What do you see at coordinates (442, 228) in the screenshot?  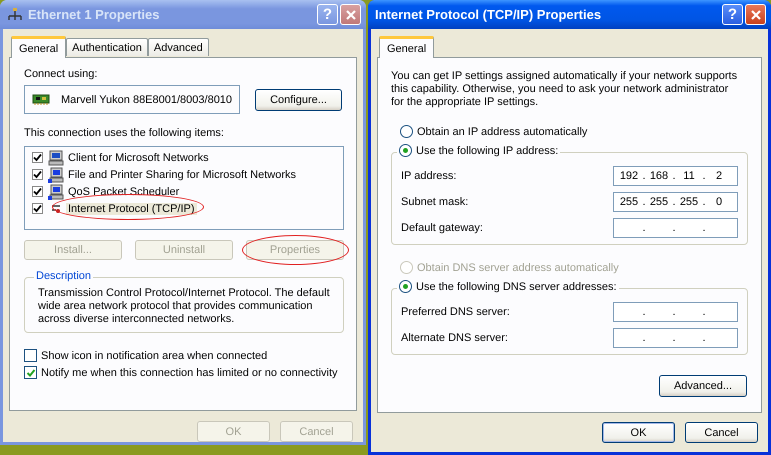 I see `field-label: Default gateway:` at bounding box center [442, 228].